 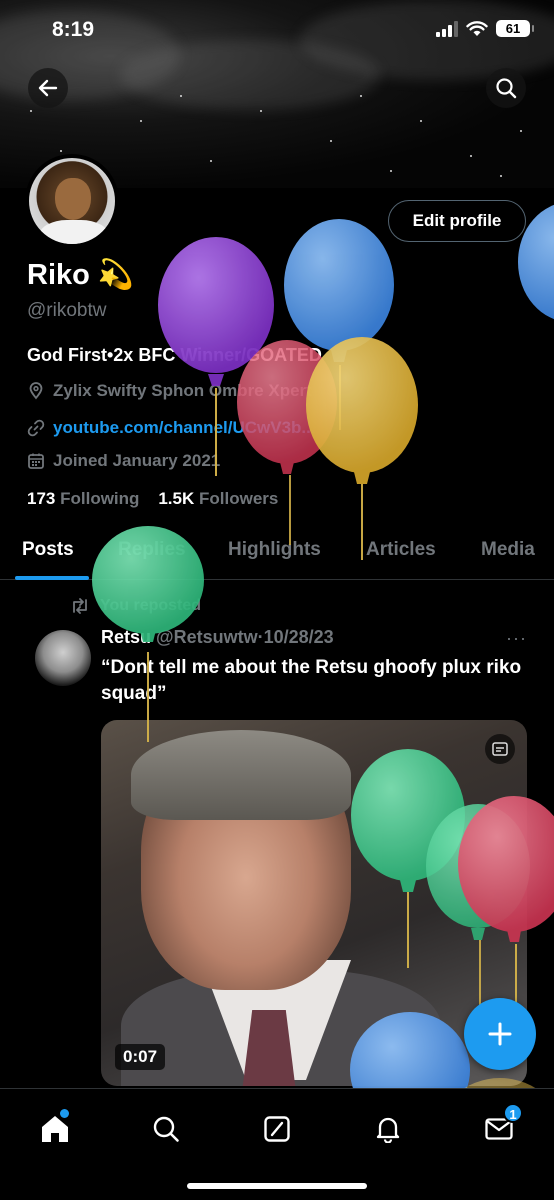 I want to click on profile-handle: @rikobtw, so click(x=67, y=310).